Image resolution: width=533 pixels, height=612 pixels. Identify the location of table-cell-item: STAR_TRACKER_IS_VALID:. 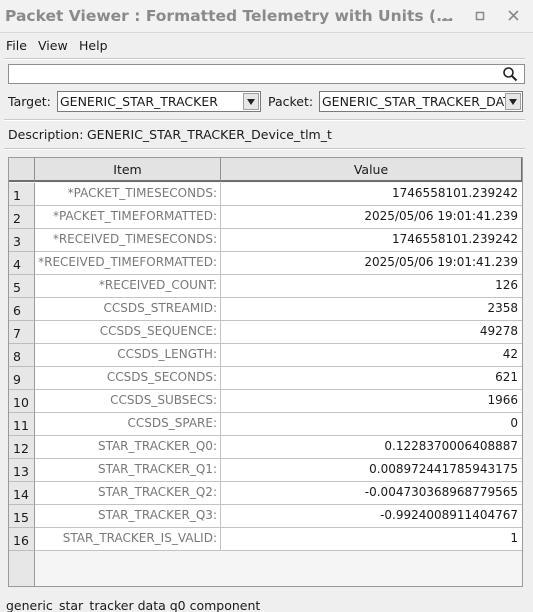
(128, 539).